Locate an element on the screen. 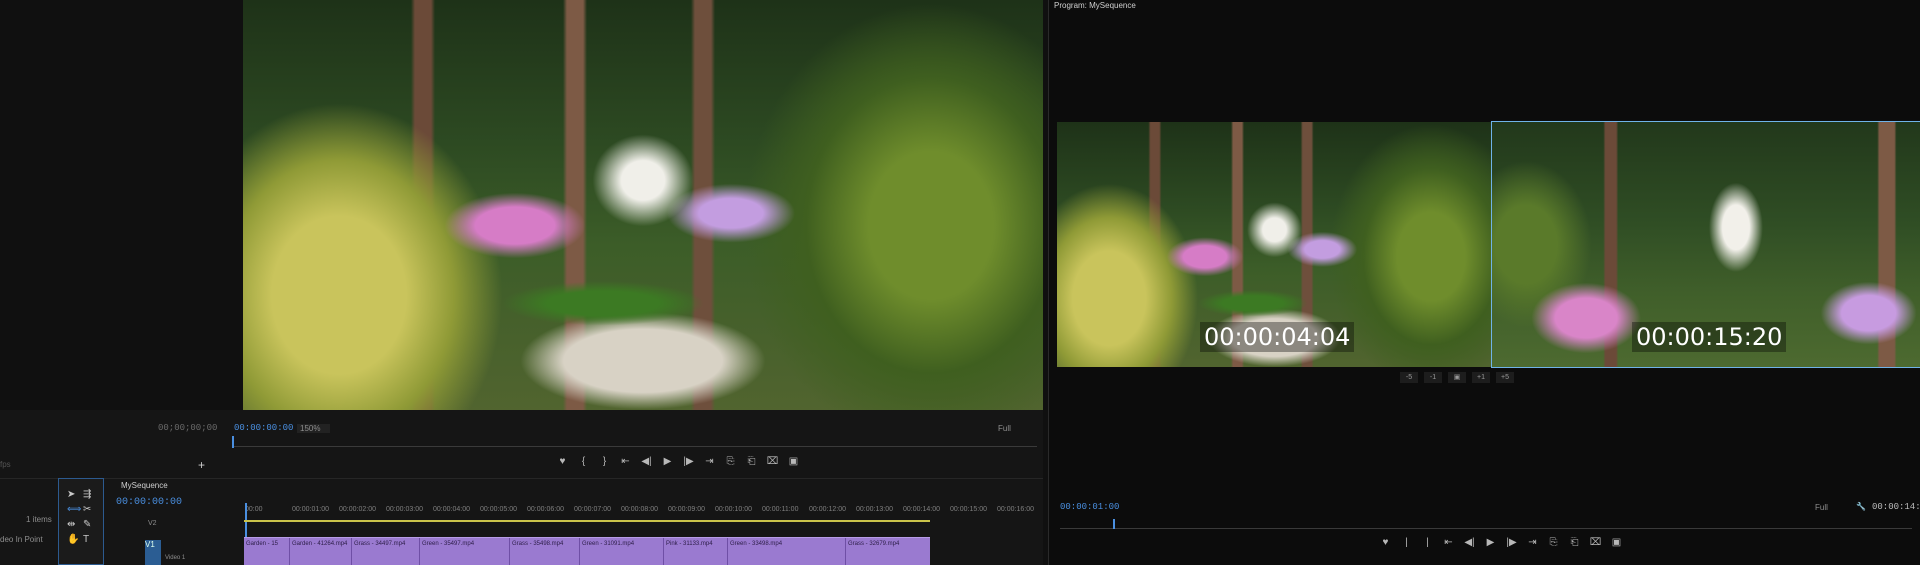 The image size is (1920, 565). program-monitor-title: Program: MySequence is located at coordinates (1095, 5).